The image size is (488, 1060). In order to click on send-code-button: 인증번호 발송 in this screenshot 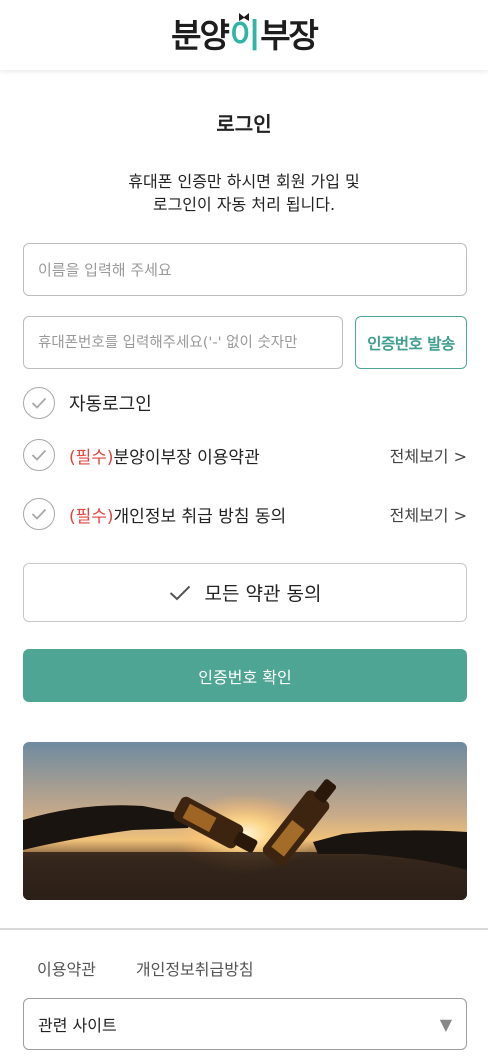, I will do `click(411, 342)`.